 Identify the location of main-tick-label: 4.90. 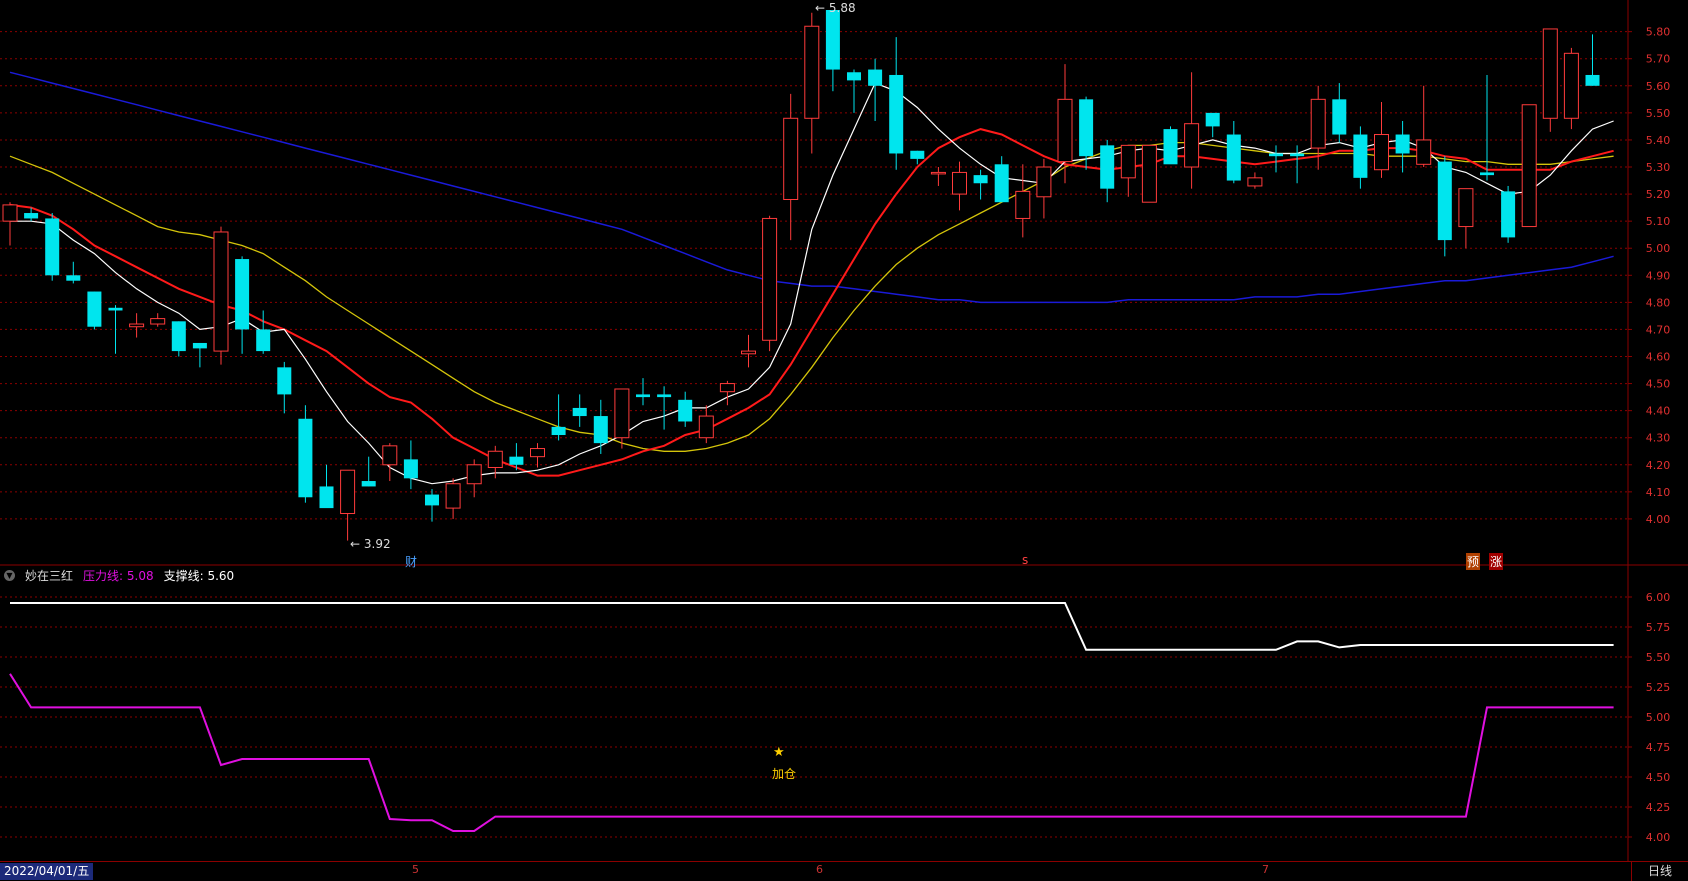
(1658, 275).